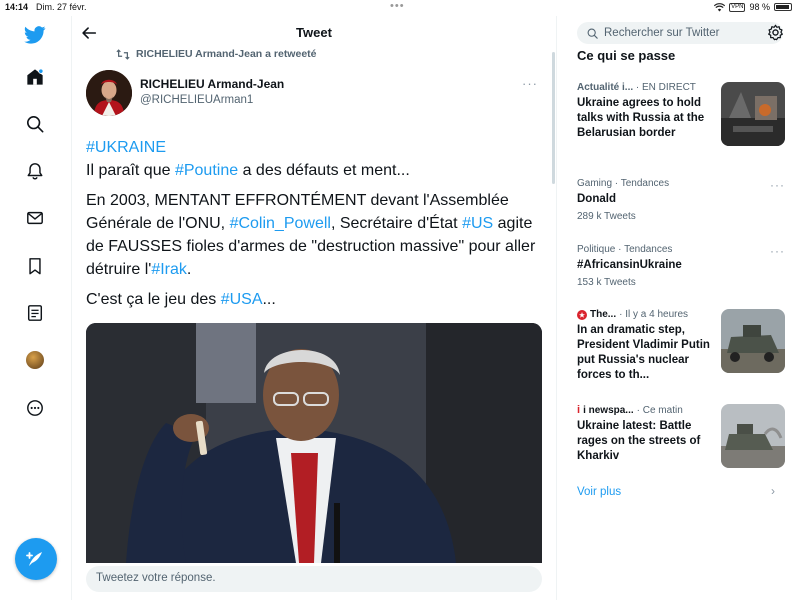 The width and height of the screenshot is (800, 600). I want to click on trend-meta: Actualité i... · EN DIRECT, so click(645, 87).